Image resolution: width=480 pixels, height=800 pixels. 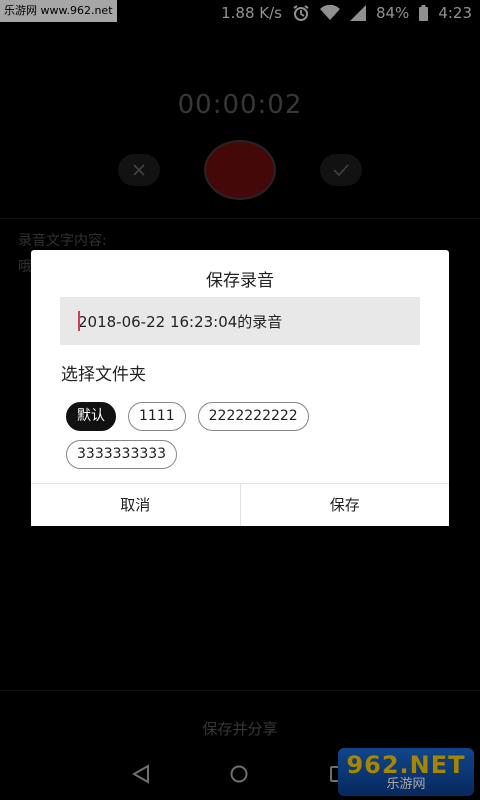 What do you see at coordinates (91, 416) in the screenshot?
I see `folder-chip-default: 默认` at bounding box center [91, 416].